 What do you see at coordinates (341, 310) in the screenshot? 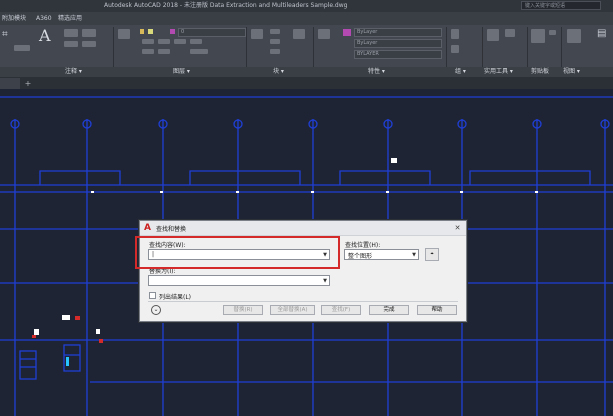
I see `find-button: 查找(F)` at bounding box center [341, 310].